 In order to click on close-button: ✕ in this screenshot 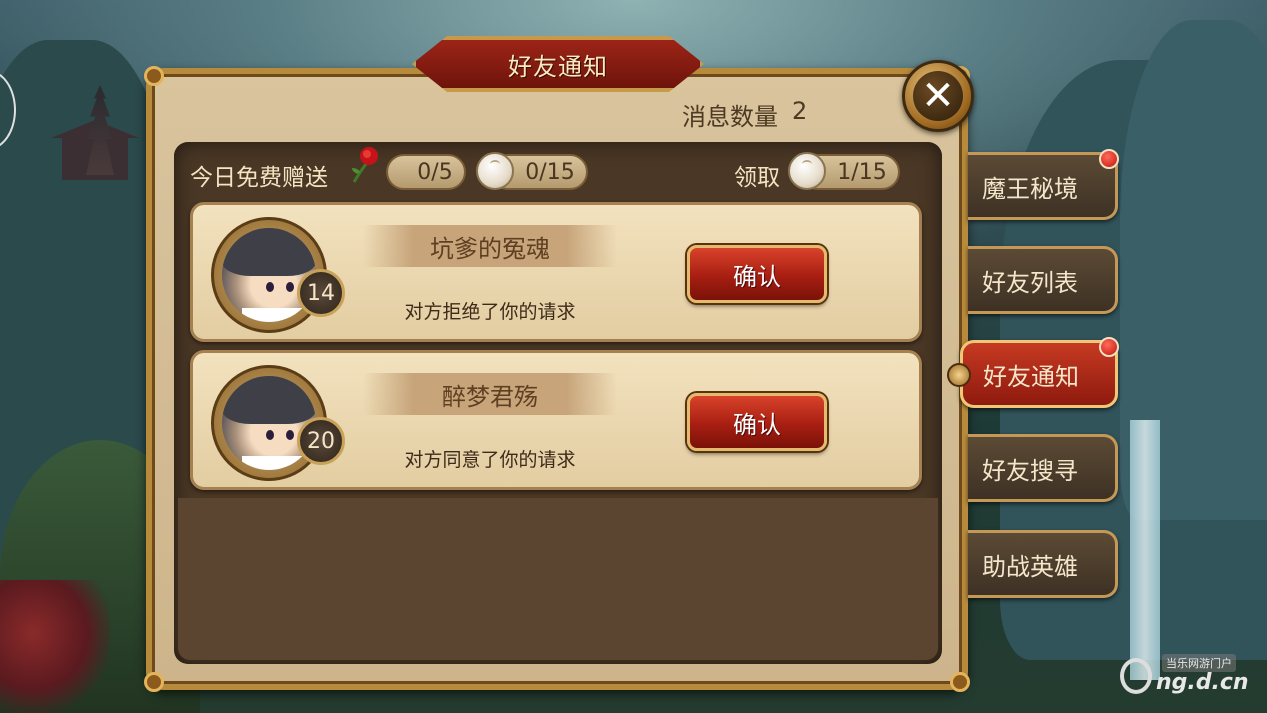, I will do `click(938, 96)`.